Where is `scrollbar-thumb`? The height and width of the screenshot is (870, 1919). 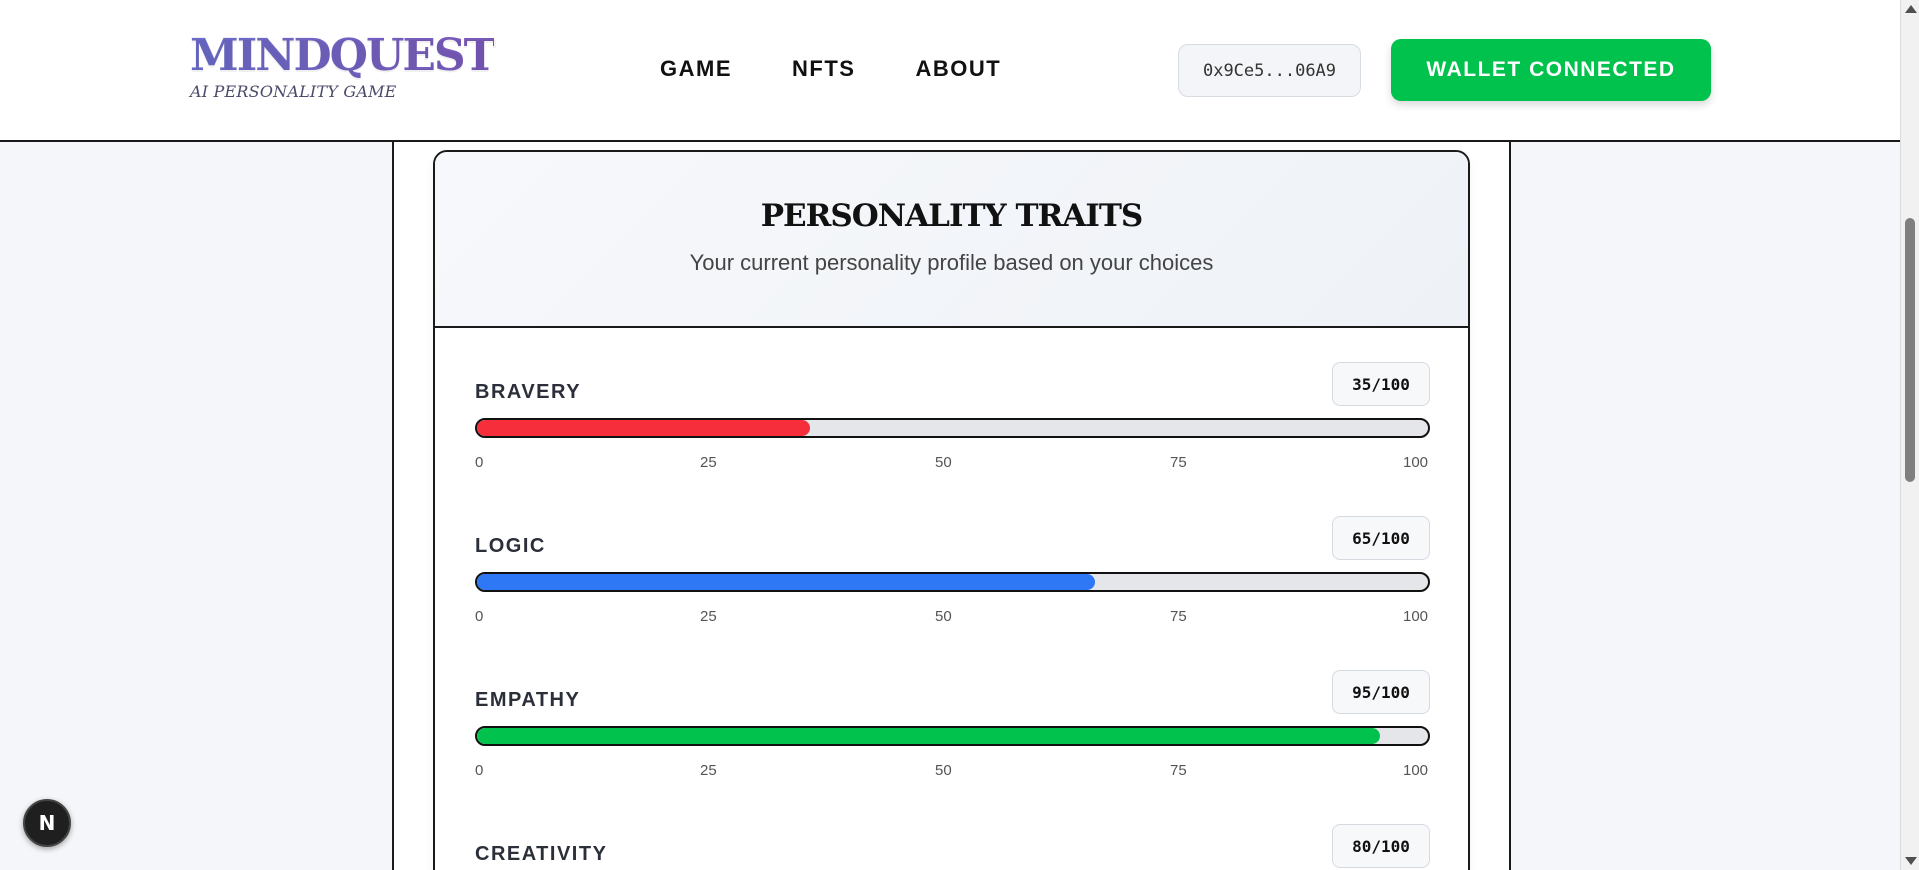 scrollbar-thumb is located at coordinates (1910, 350).